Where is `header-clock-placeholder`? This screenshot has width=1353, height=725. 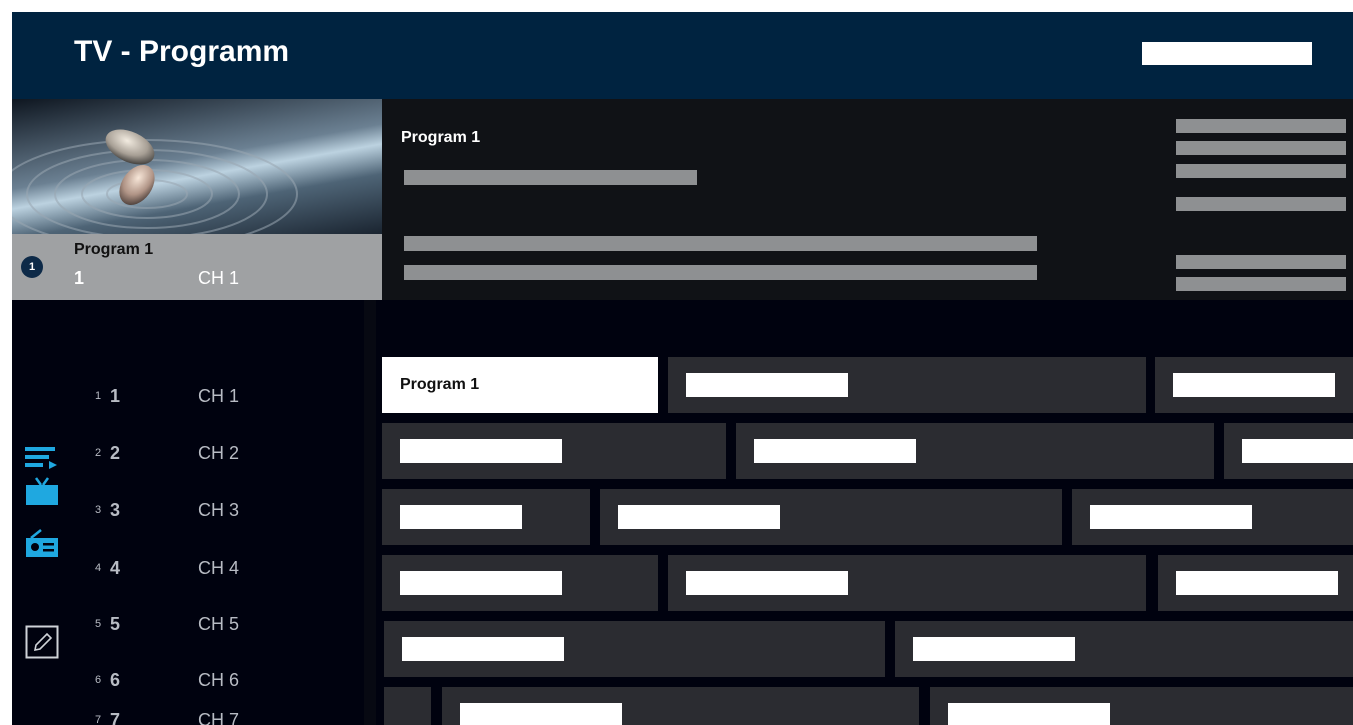
header-clock-placeholder is located at coordinates (1227, 53).